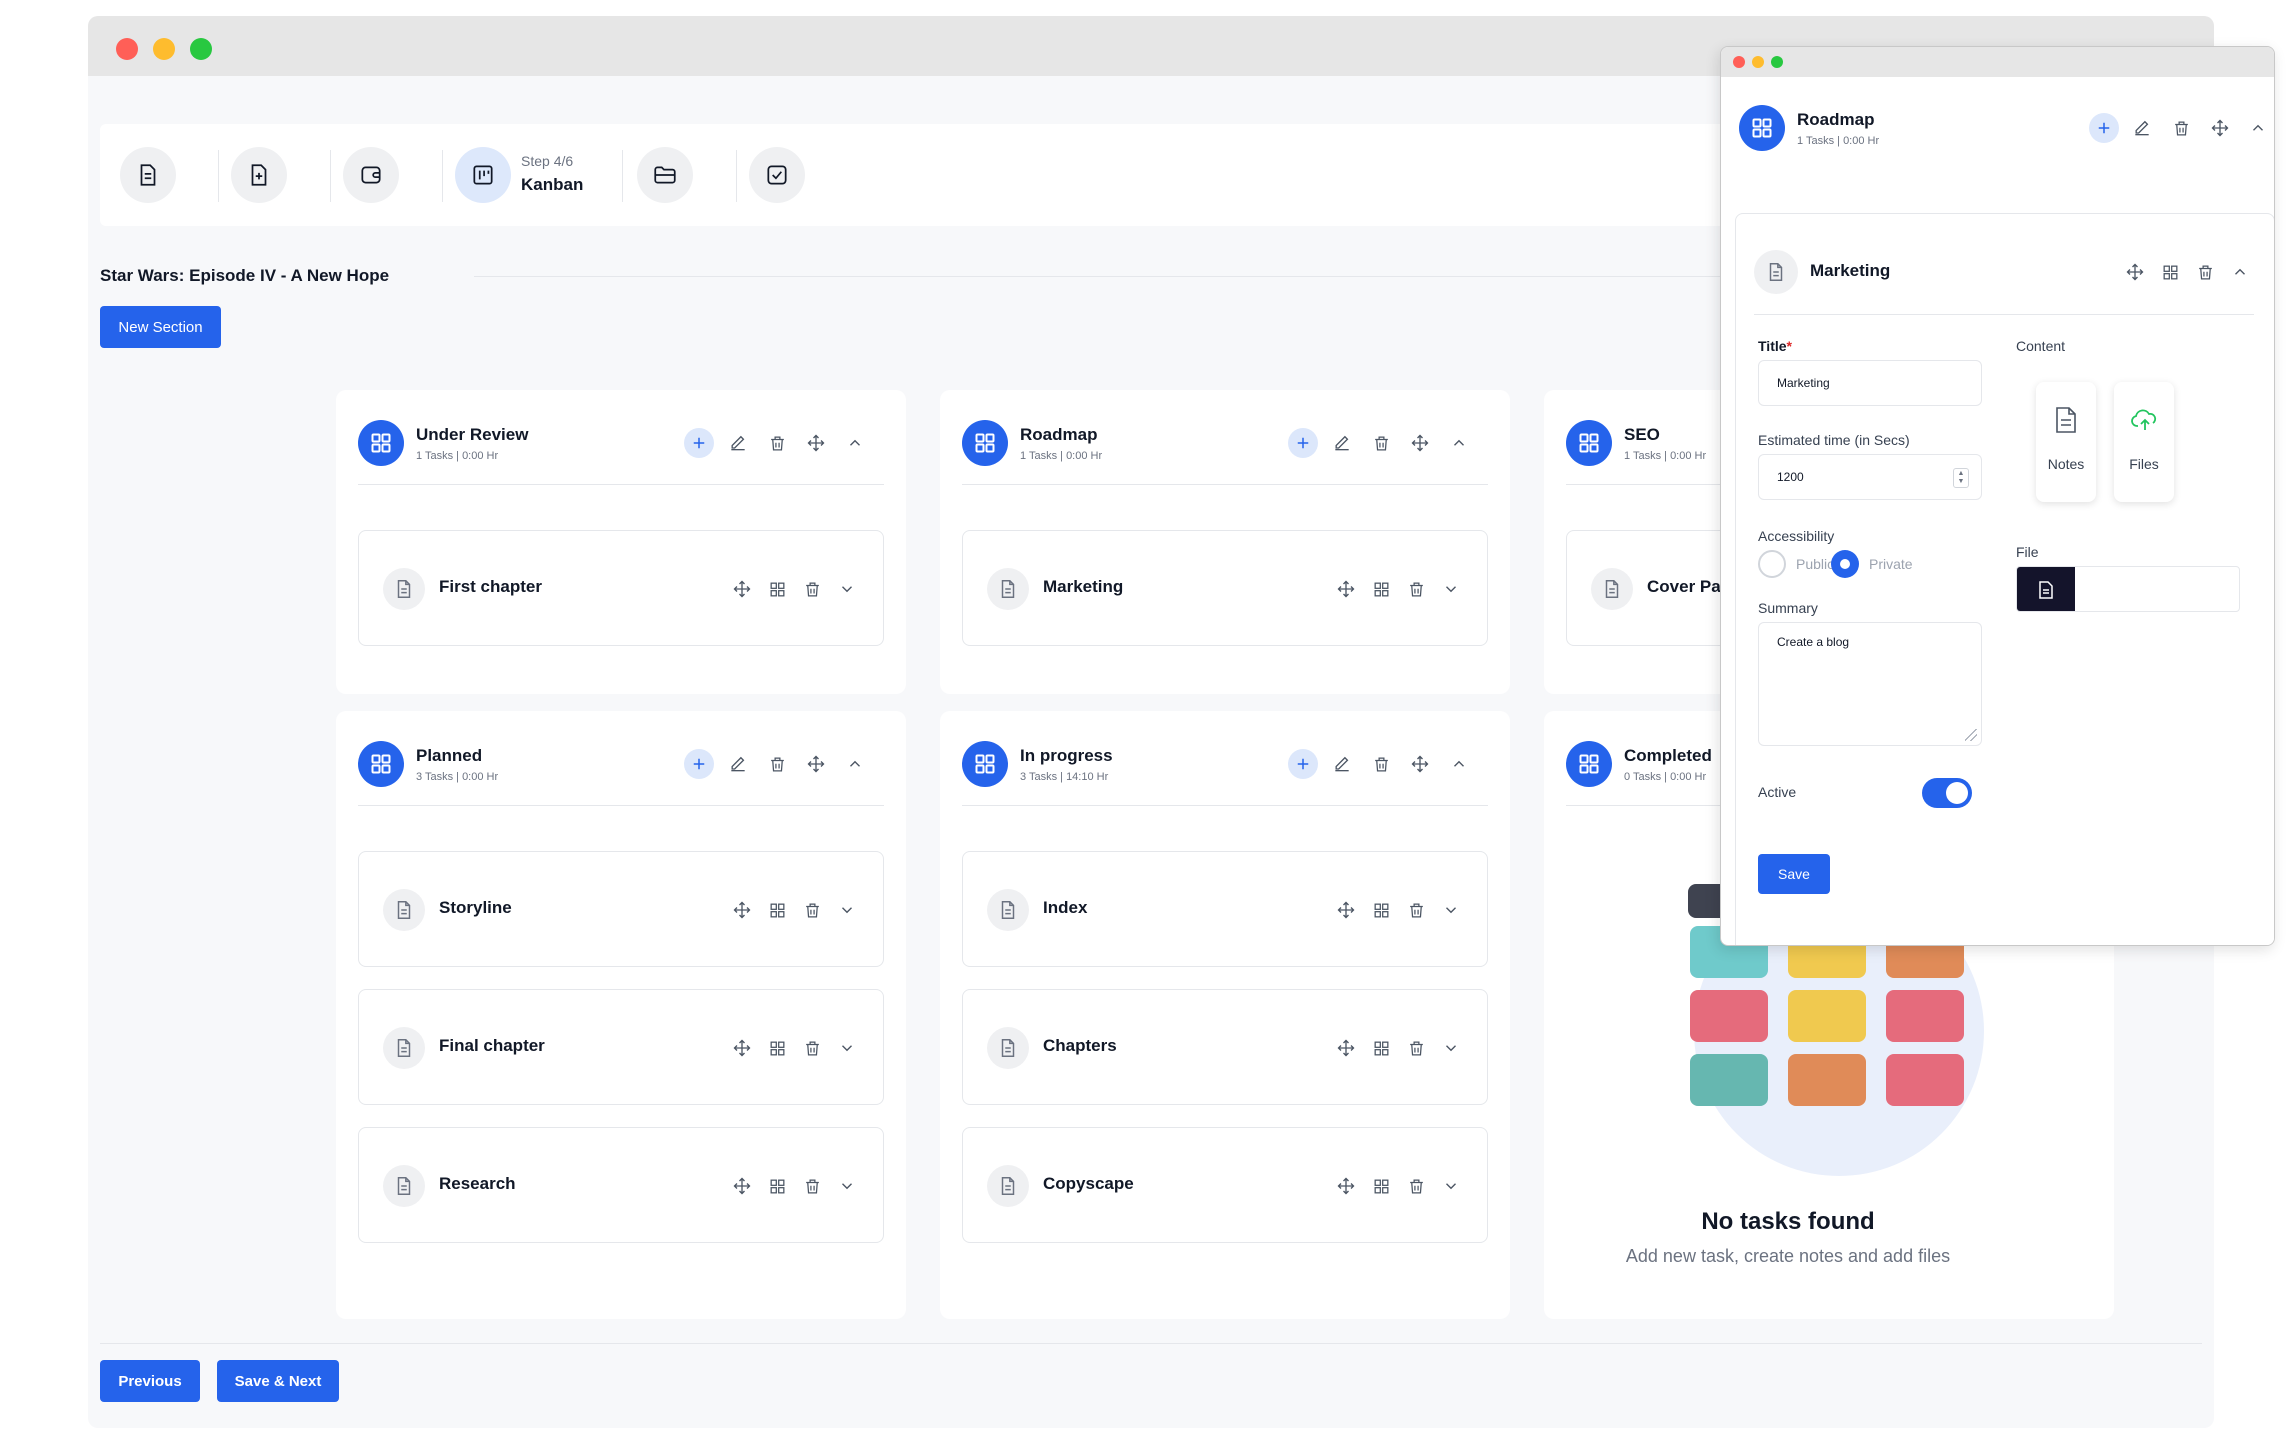 This screenshot has height=1438, width=2288. I want to click on task-card: Storyline, so click(621, 909).